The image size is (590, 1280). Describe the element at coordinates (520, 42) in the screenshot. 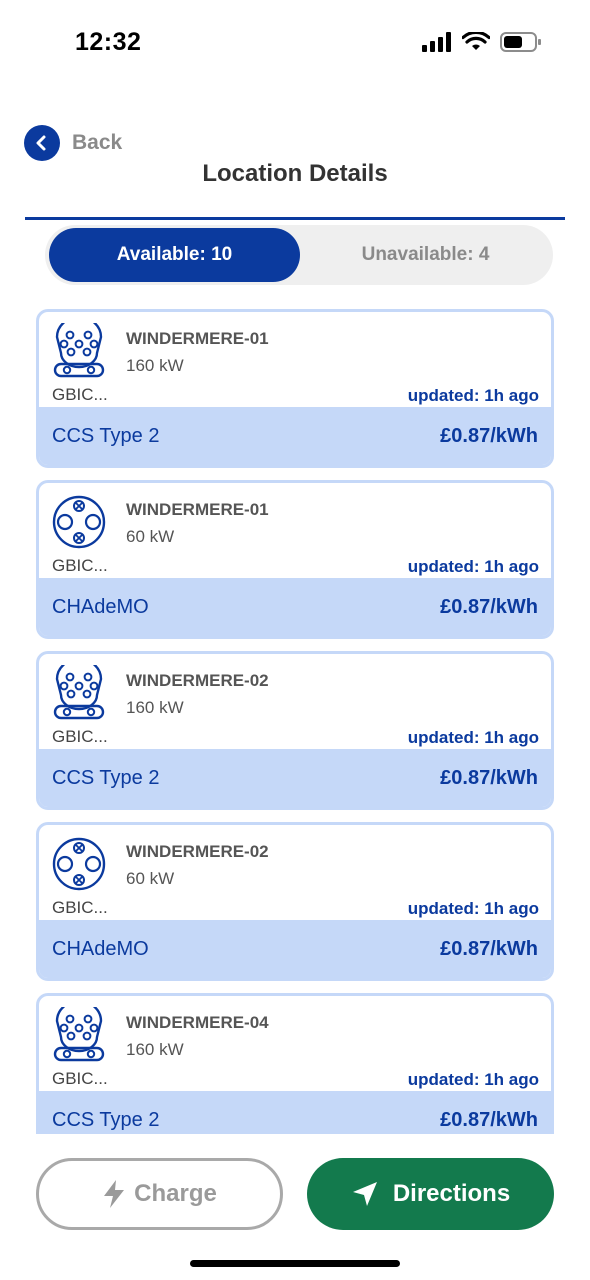

I see `battery-icon` at that location.